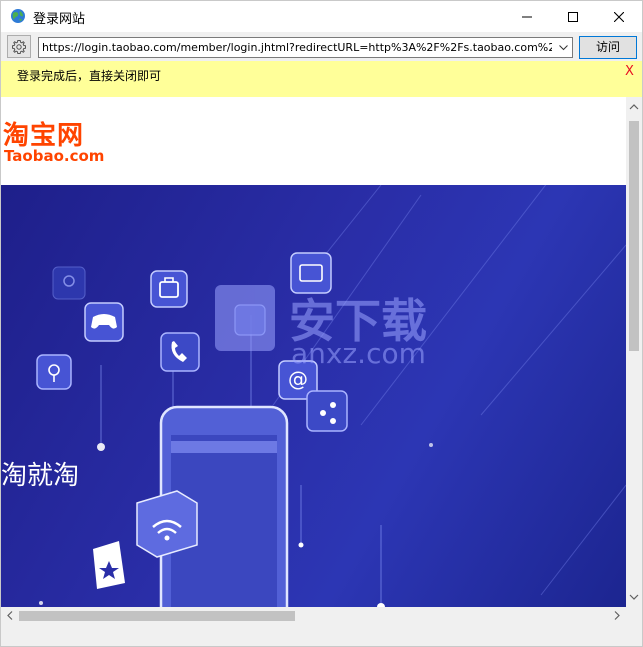  I want to click on notice-bar: 登录完成后，直接关闭即可 X, so click(321, 79).